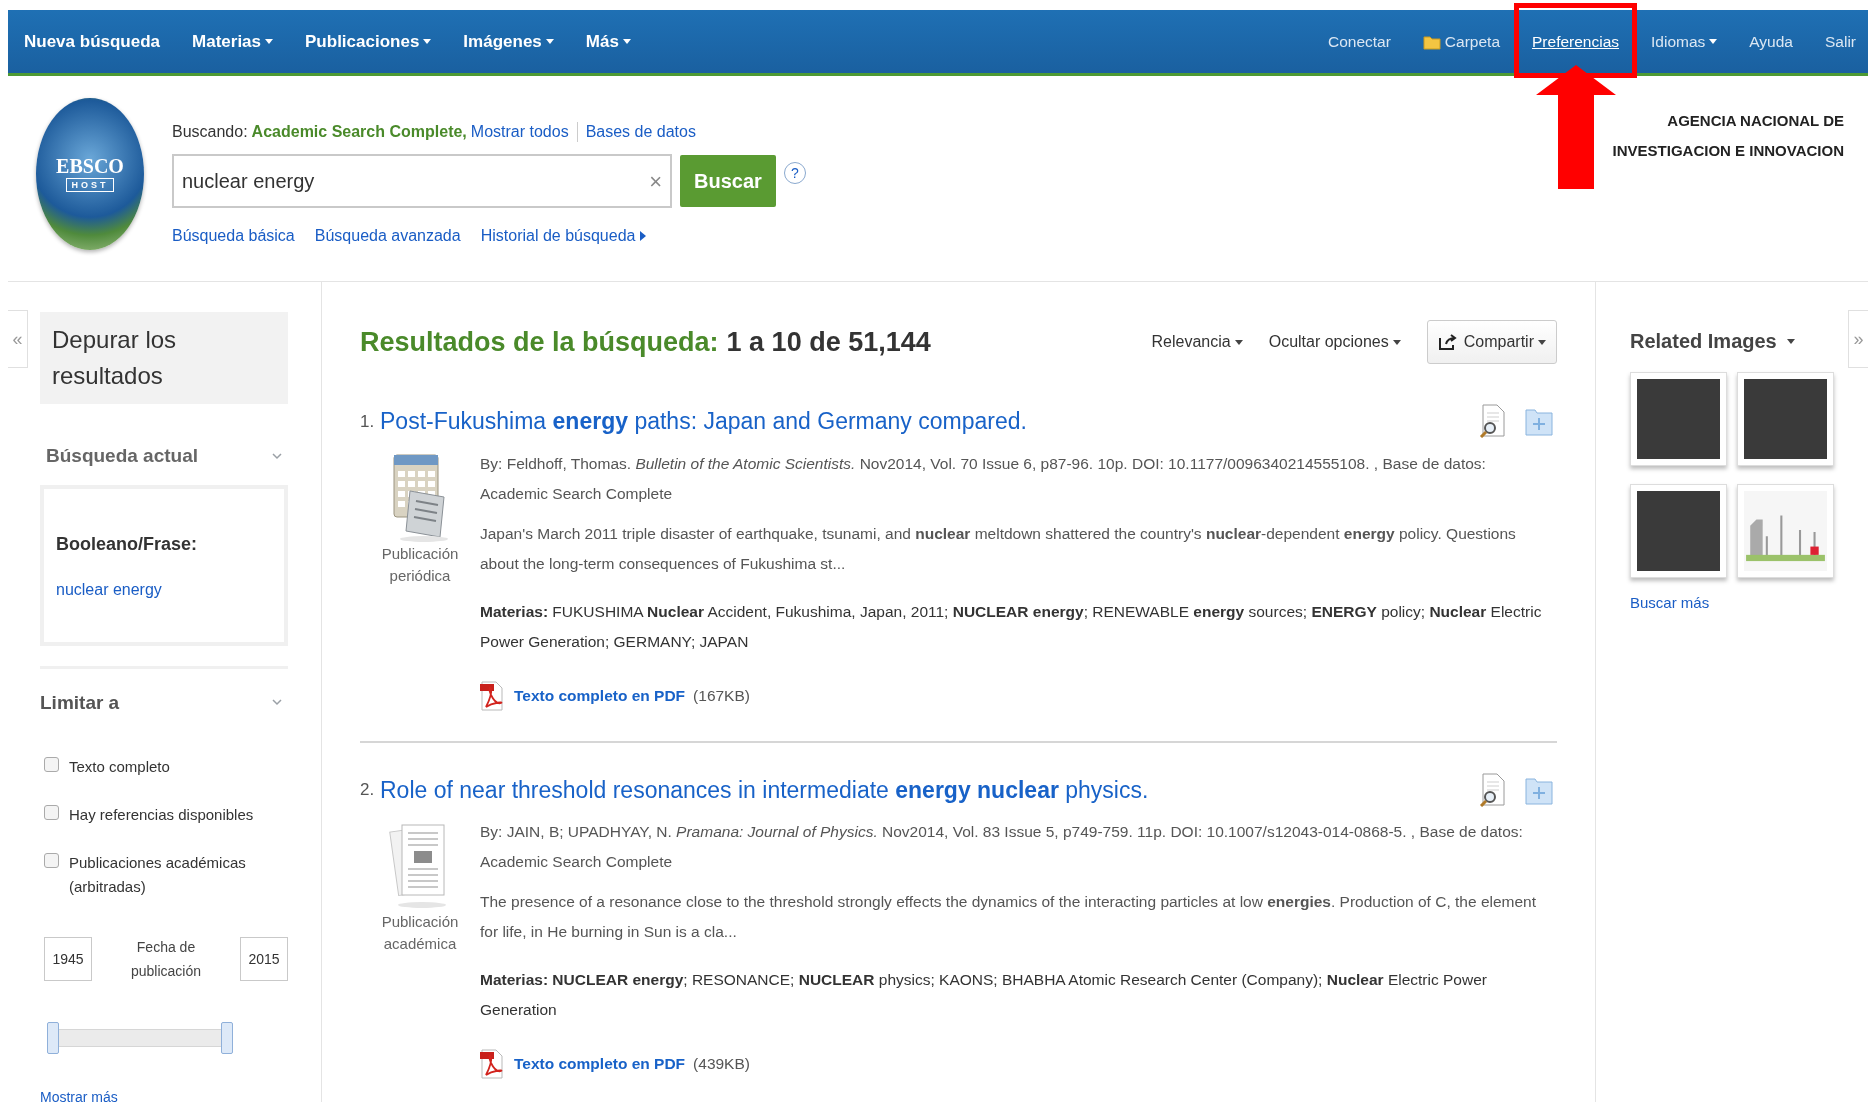  What do you see at coordinates (703, 421) in the screenshot?
I see `result-title-link: Post-Fukushima energy paths: Japan and Germany compared.` at bounding box center [703, 421].